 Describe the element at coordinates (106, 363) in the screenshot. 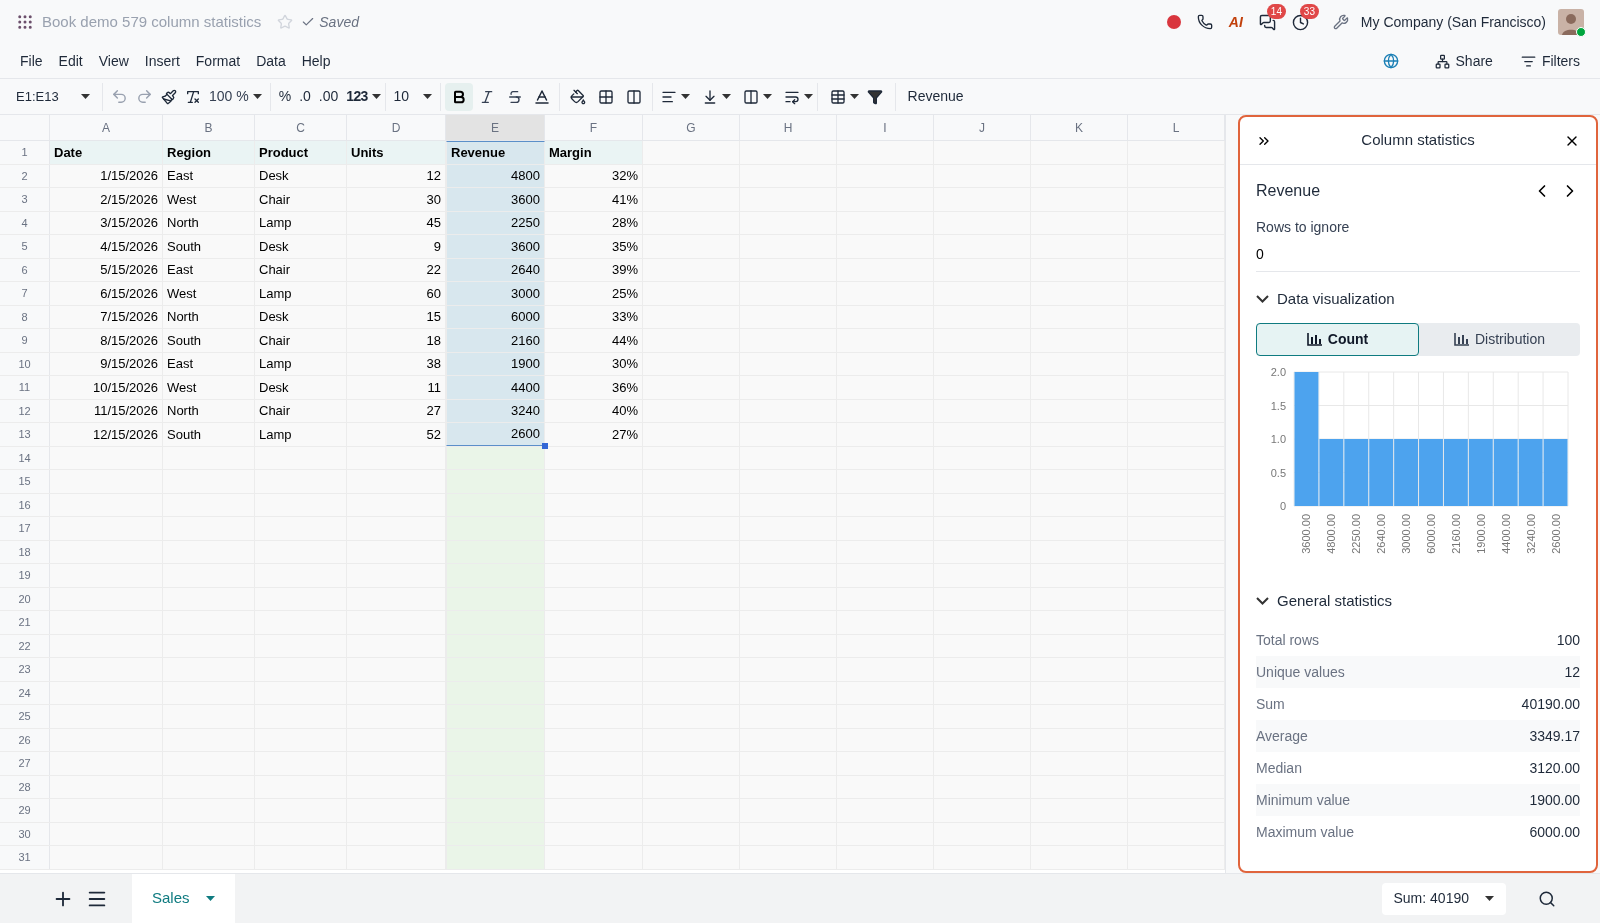

I see `table-cell: 9/15/2026` at that location.